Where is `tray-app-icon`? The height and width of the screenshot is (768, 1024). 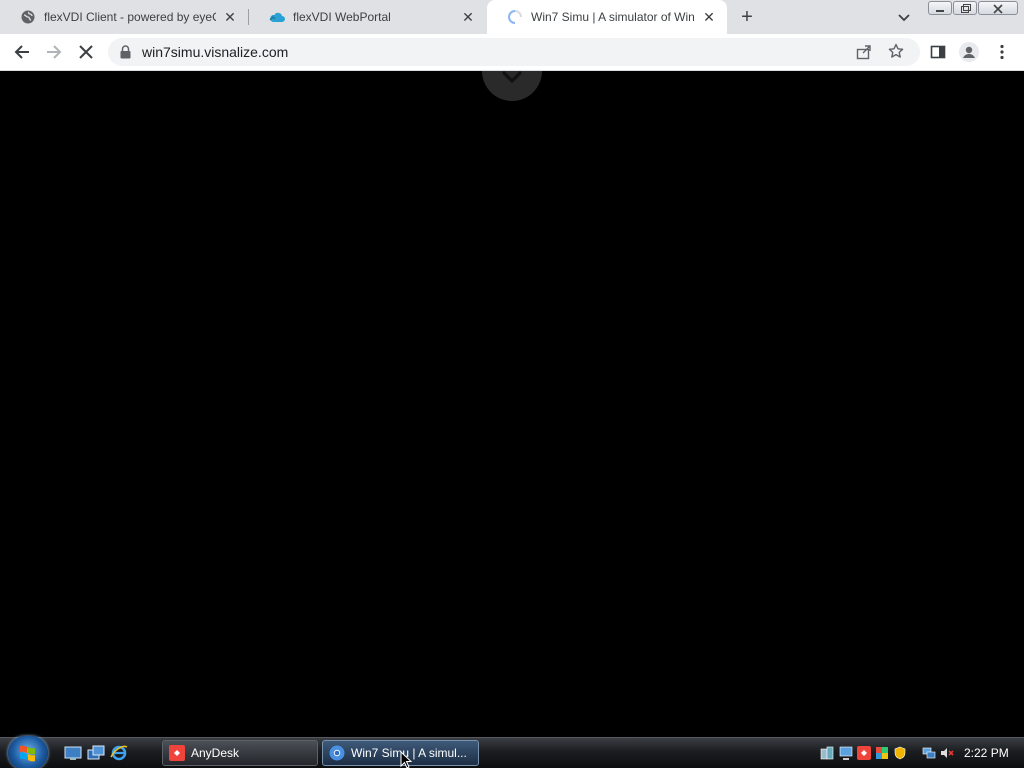 tray-app-icon is located at coordinates (846, 753).